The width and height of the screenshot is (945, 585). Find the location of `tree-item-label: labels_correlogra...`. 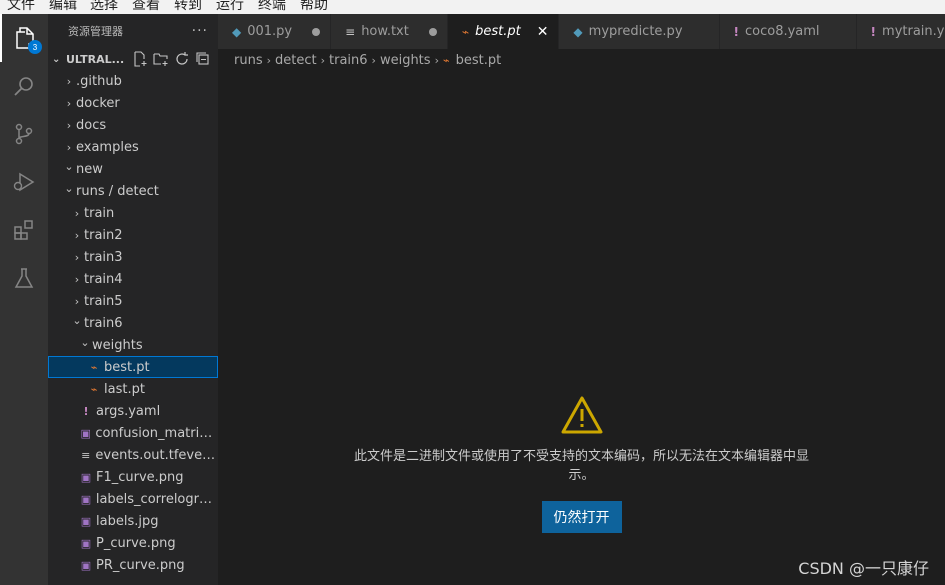

tree-item-label: labels_correlogra... is located at coordinates (156, 499).